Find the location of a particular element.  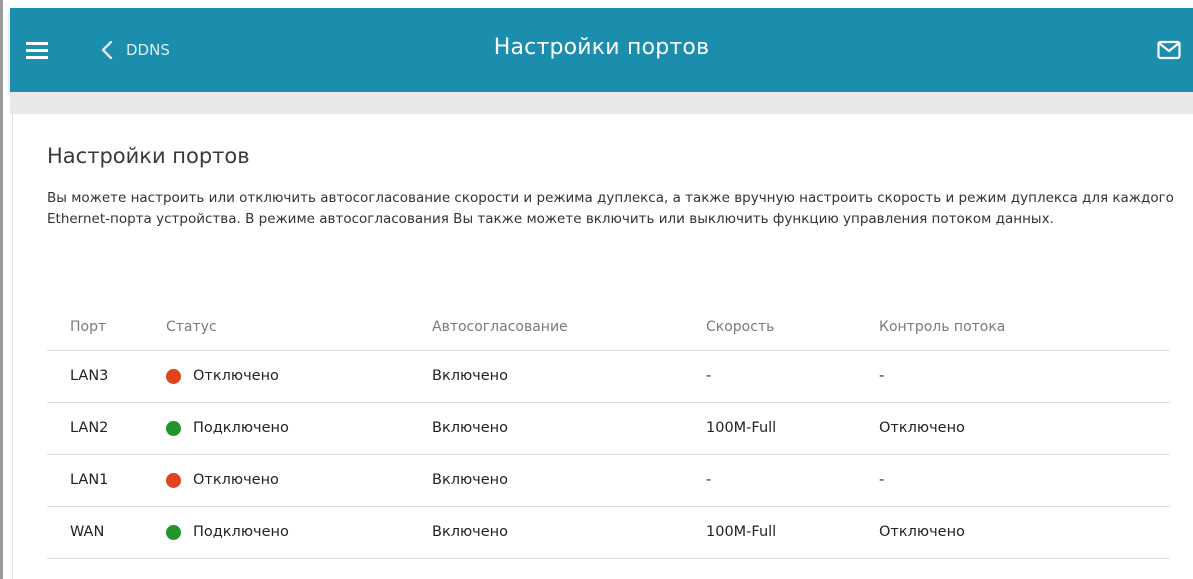

port-name: LAN3 is located at coordinates (106, 376).